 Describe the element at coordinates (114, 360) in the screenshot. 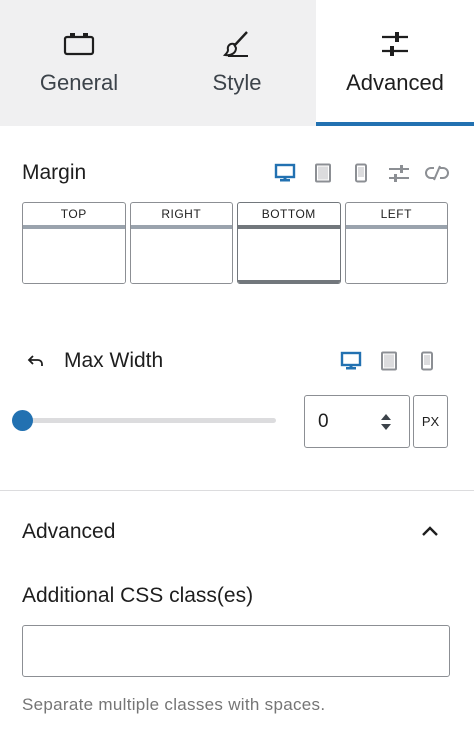

I see `max-width-label: Max Width` at that location.